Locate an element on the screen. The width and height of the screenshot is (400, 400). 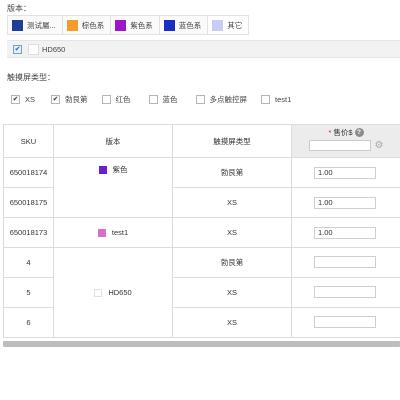
touch-option-test1: test1 is located at coordinates (276, 99).